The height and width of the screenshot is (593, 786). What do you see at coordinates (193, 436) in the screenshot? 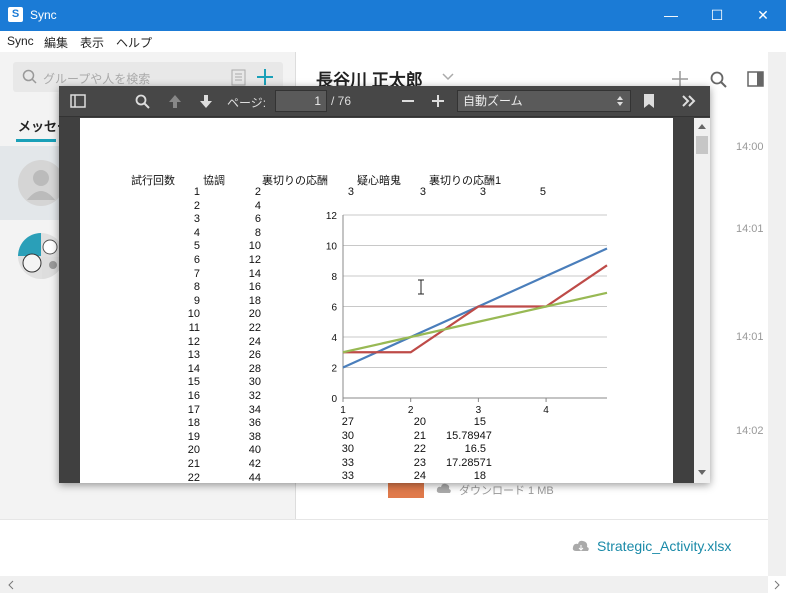
I see `table-cell: 19` at bounding box center [193, 436].